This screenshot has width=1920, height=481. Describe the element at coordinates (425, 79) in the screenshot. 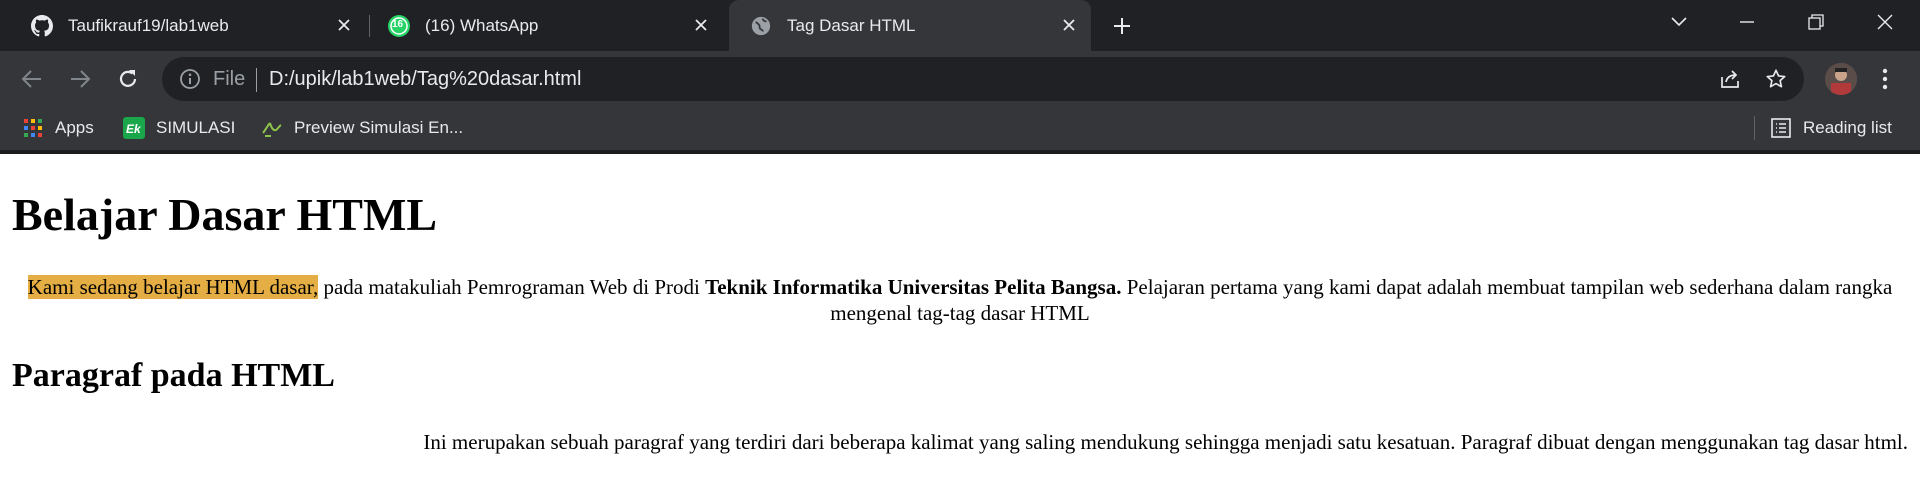

I see `url-text: D:/upik/lab1web/Tag%20dasar.html` at that location.